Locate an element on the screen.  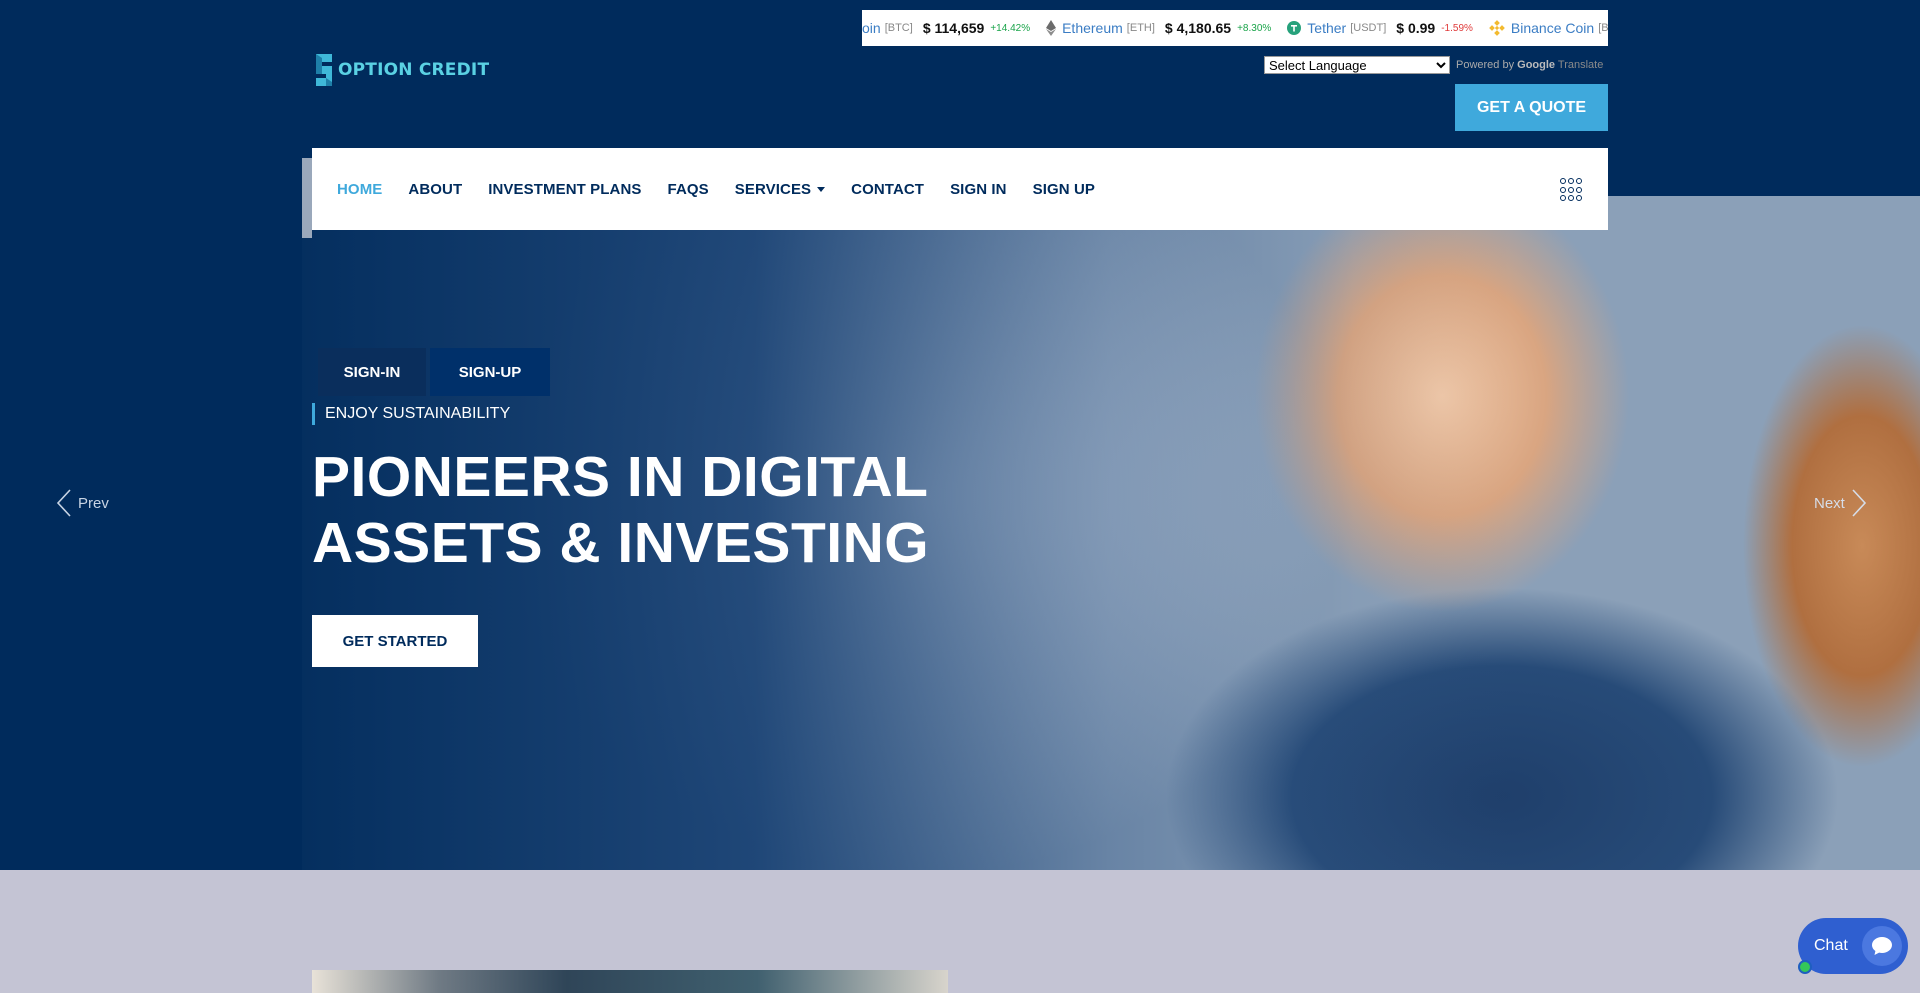
nav-services-label: SERVICES is located at coordinates (773, 189).